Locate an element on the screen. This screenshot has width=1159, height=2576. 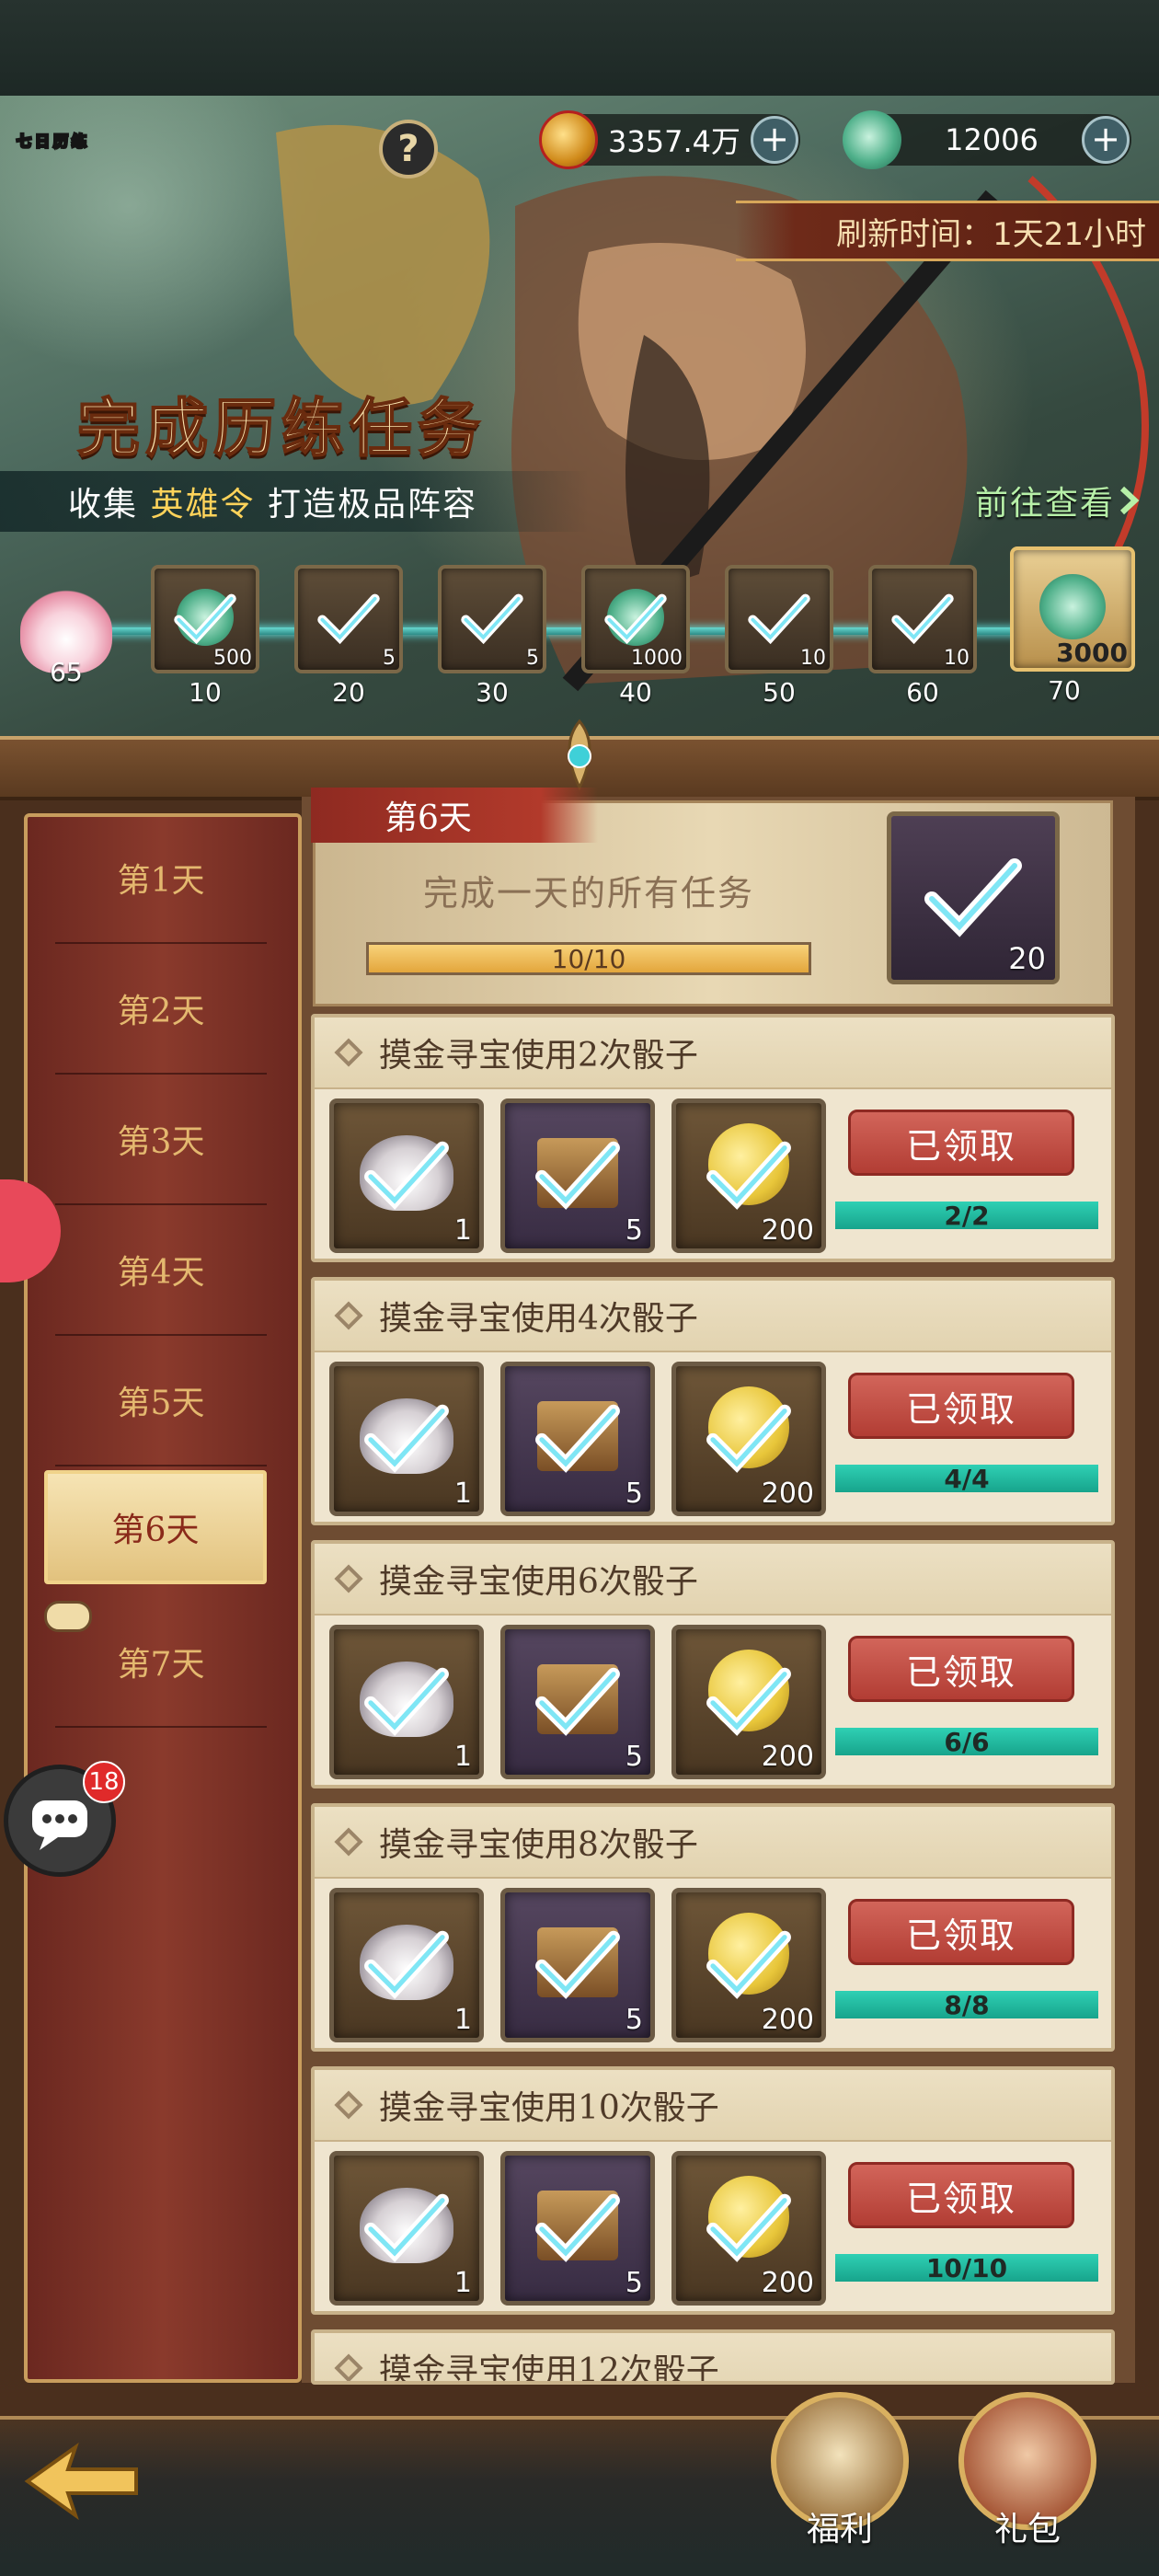
frame-gem-icon is located at coordinates (579, 755).